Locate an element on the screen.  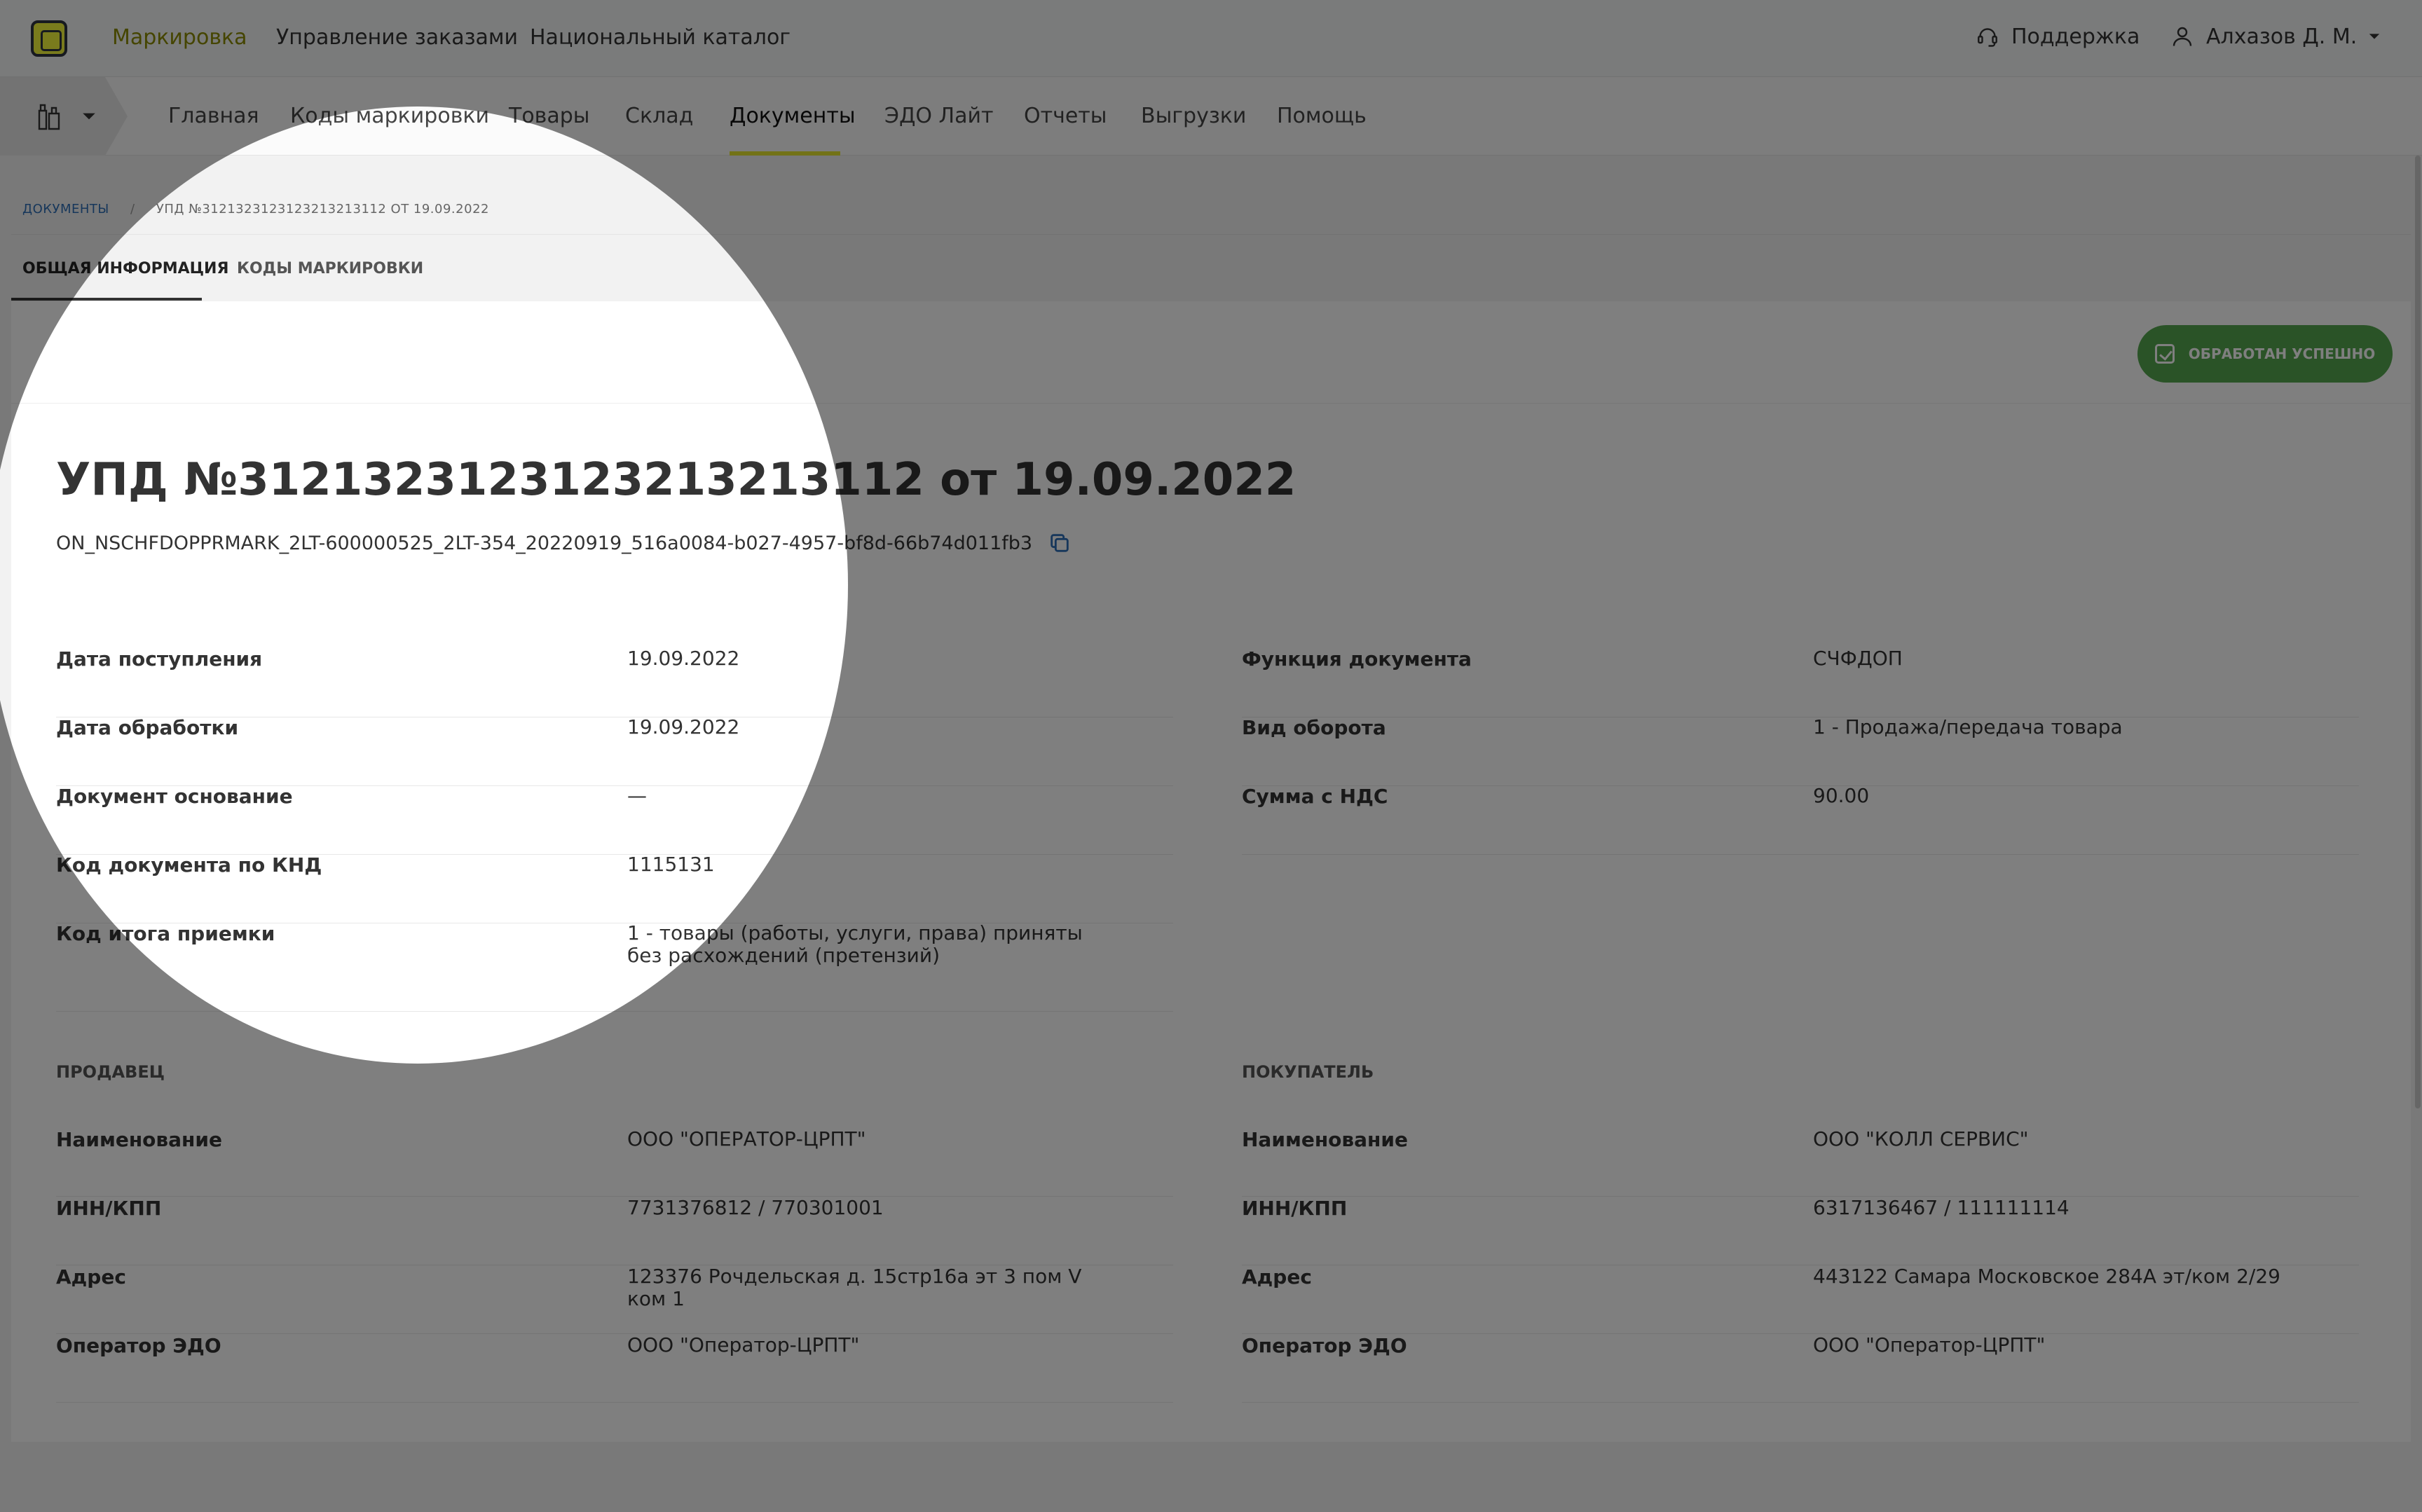
detail-label: Вид оборота is located at coordinates (1314, 728).